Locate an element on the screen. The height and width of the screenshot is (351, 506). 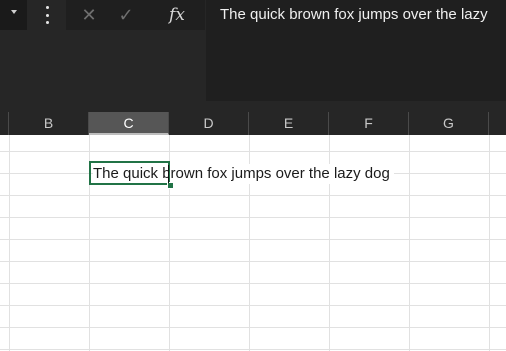
column-headers: BCDEFG is located at coordinates (253, 123).